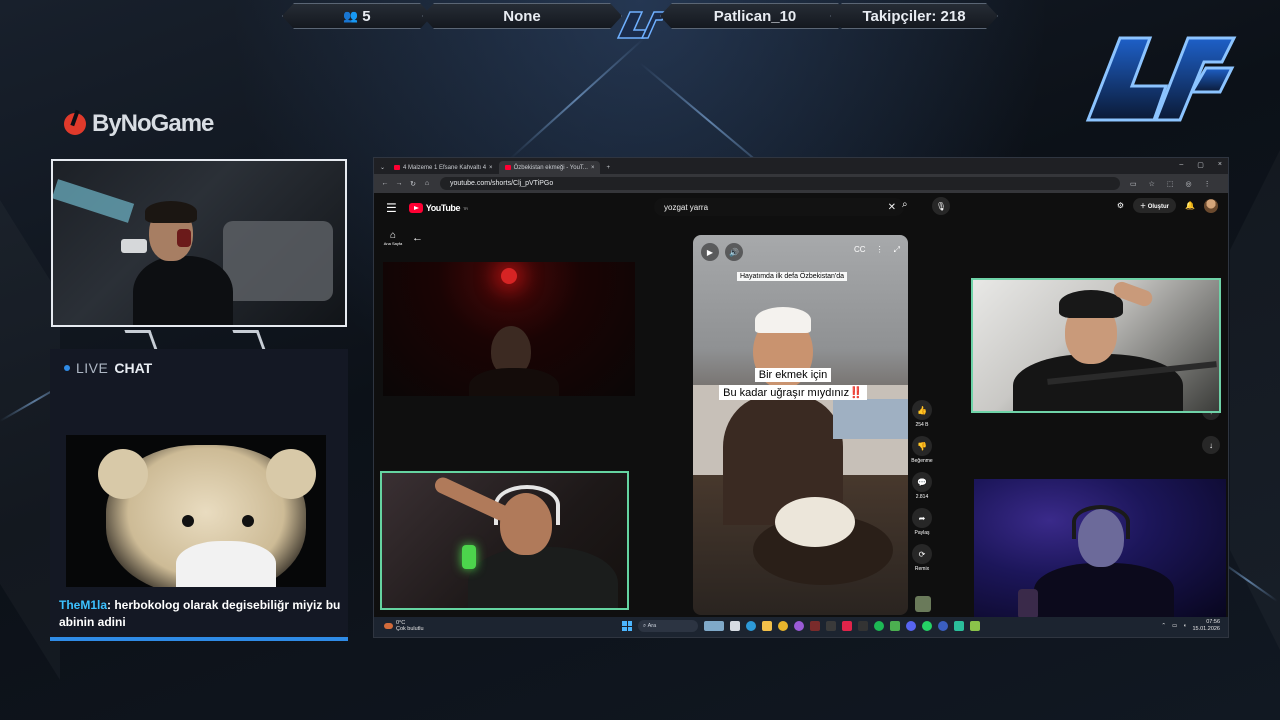 This screenshot has height=720, width=1280. What do you see at coordinates (911, 626) in the screenshot?
I see `discord-icon` at bounding box center [911, 626].